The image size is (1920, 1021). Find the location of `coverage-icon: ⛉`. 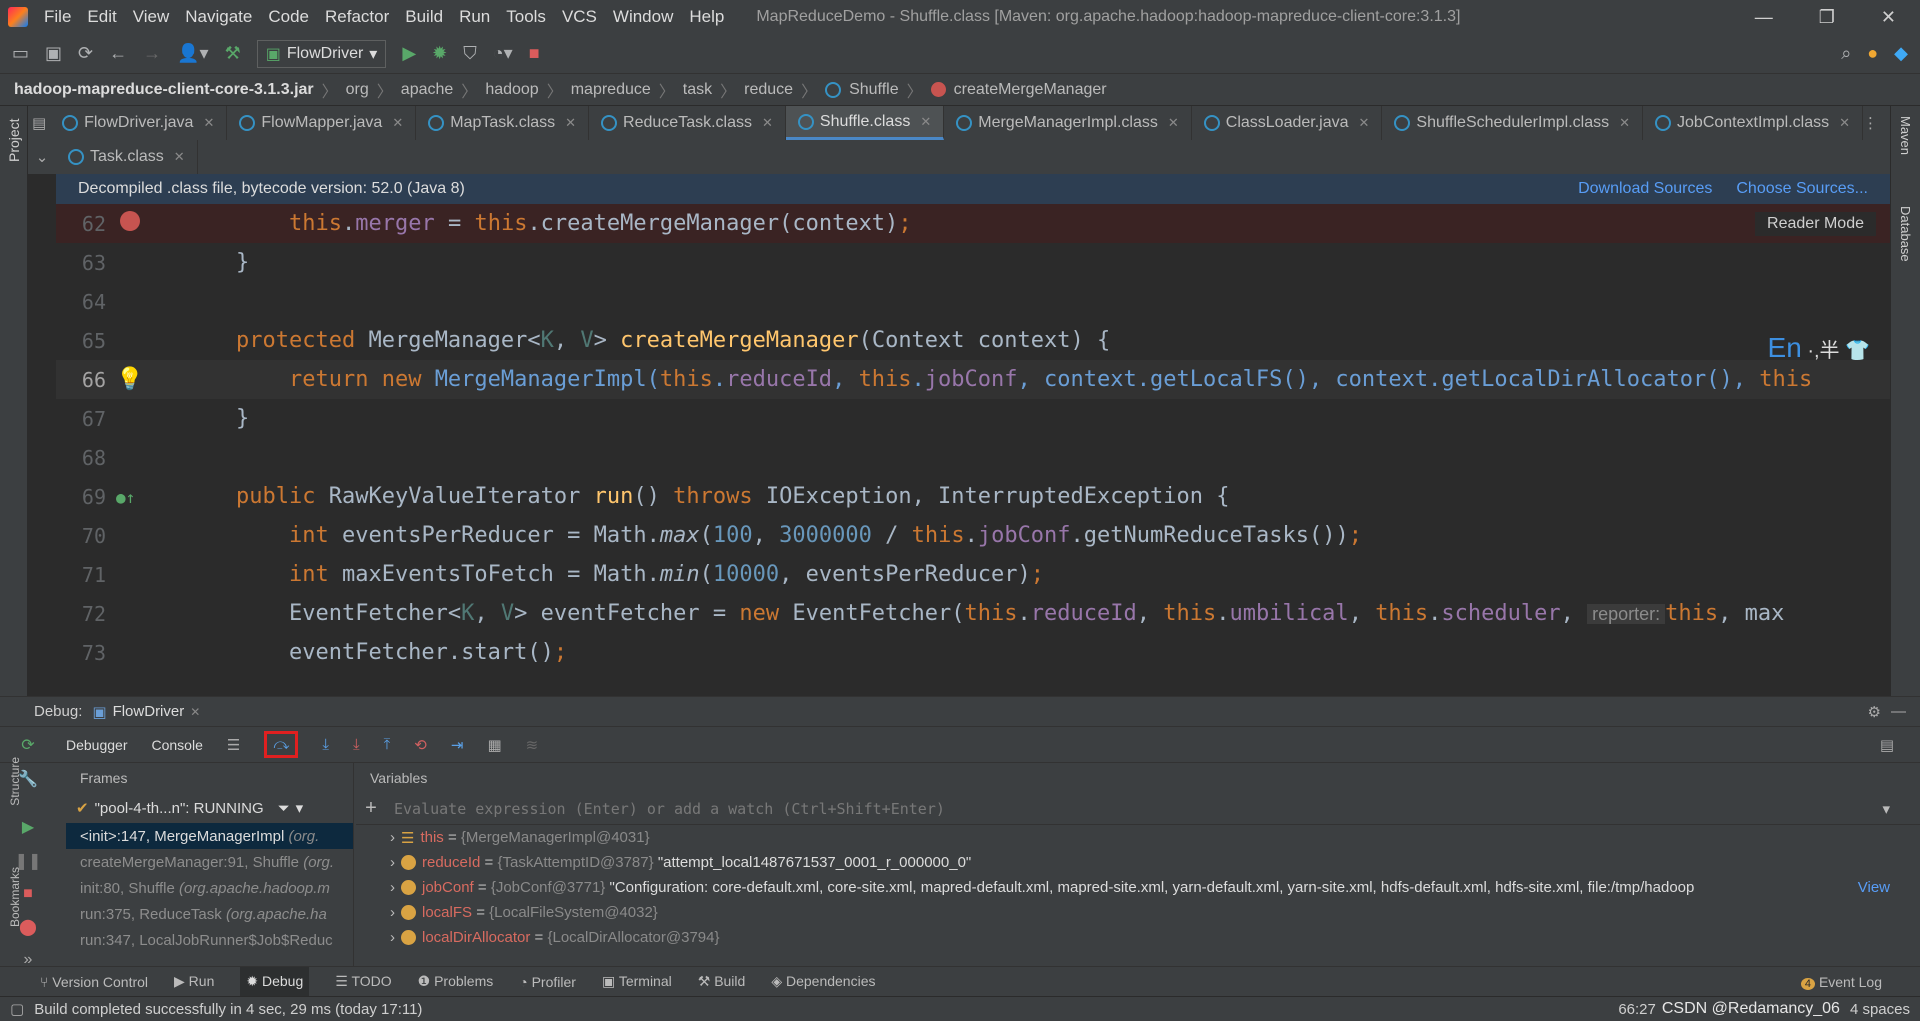

coverage-icon: ⛉ is located at coordinates (470, 53).